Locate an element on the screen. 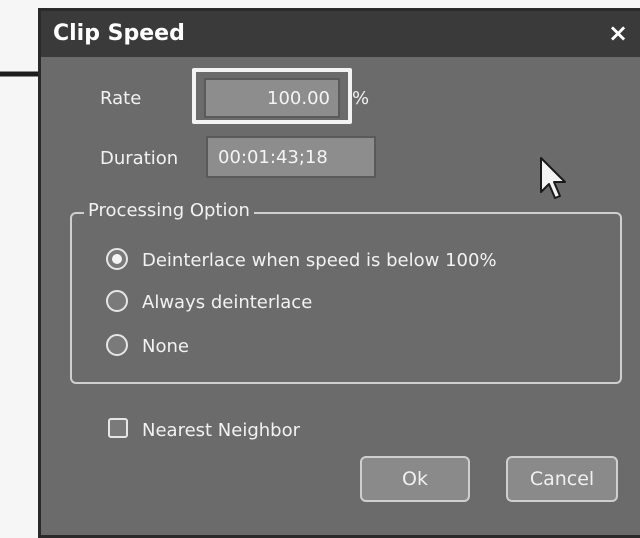 This screenshot has height=538, width=640. close-icon: × is located at coordinates (618, 33).